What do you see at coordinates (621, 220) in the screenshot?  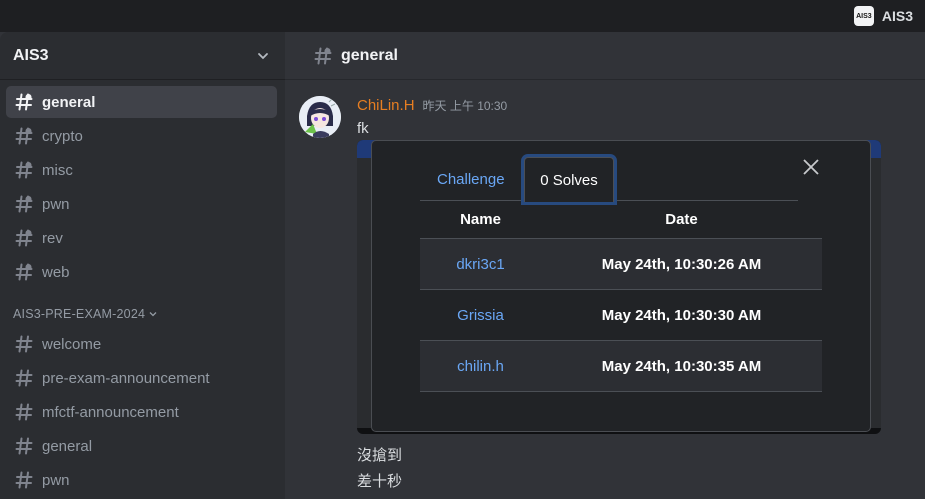 I see `table-header: Name Date` at bounding box center [621, 220].